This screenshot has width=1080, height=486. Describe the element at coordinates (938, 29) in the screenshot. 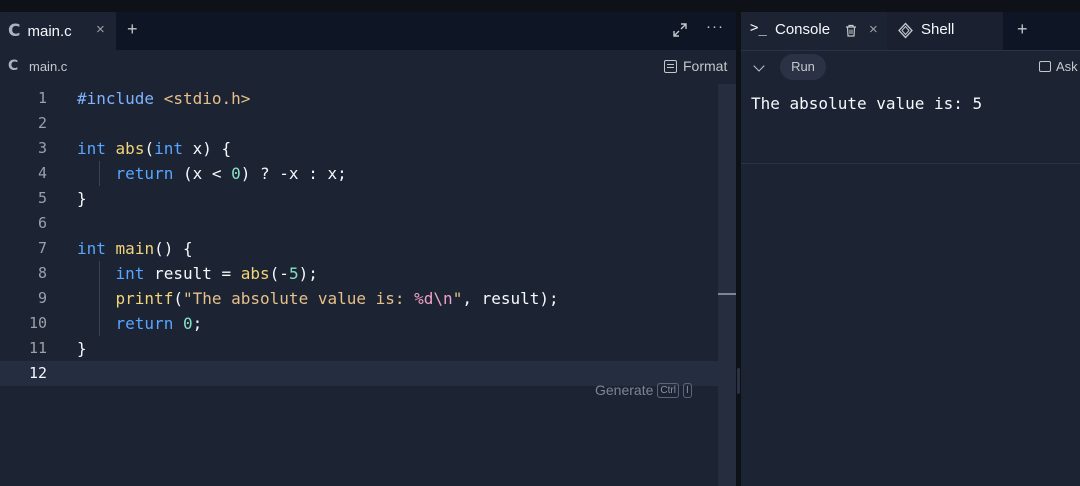

I see `shell-tab-label: Shell` at that location.